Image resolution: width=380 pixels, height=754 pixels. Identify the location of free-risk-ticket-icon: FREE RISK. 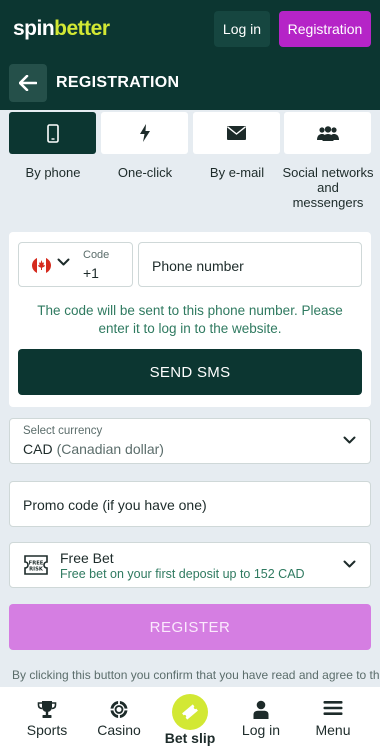
(36, 565).